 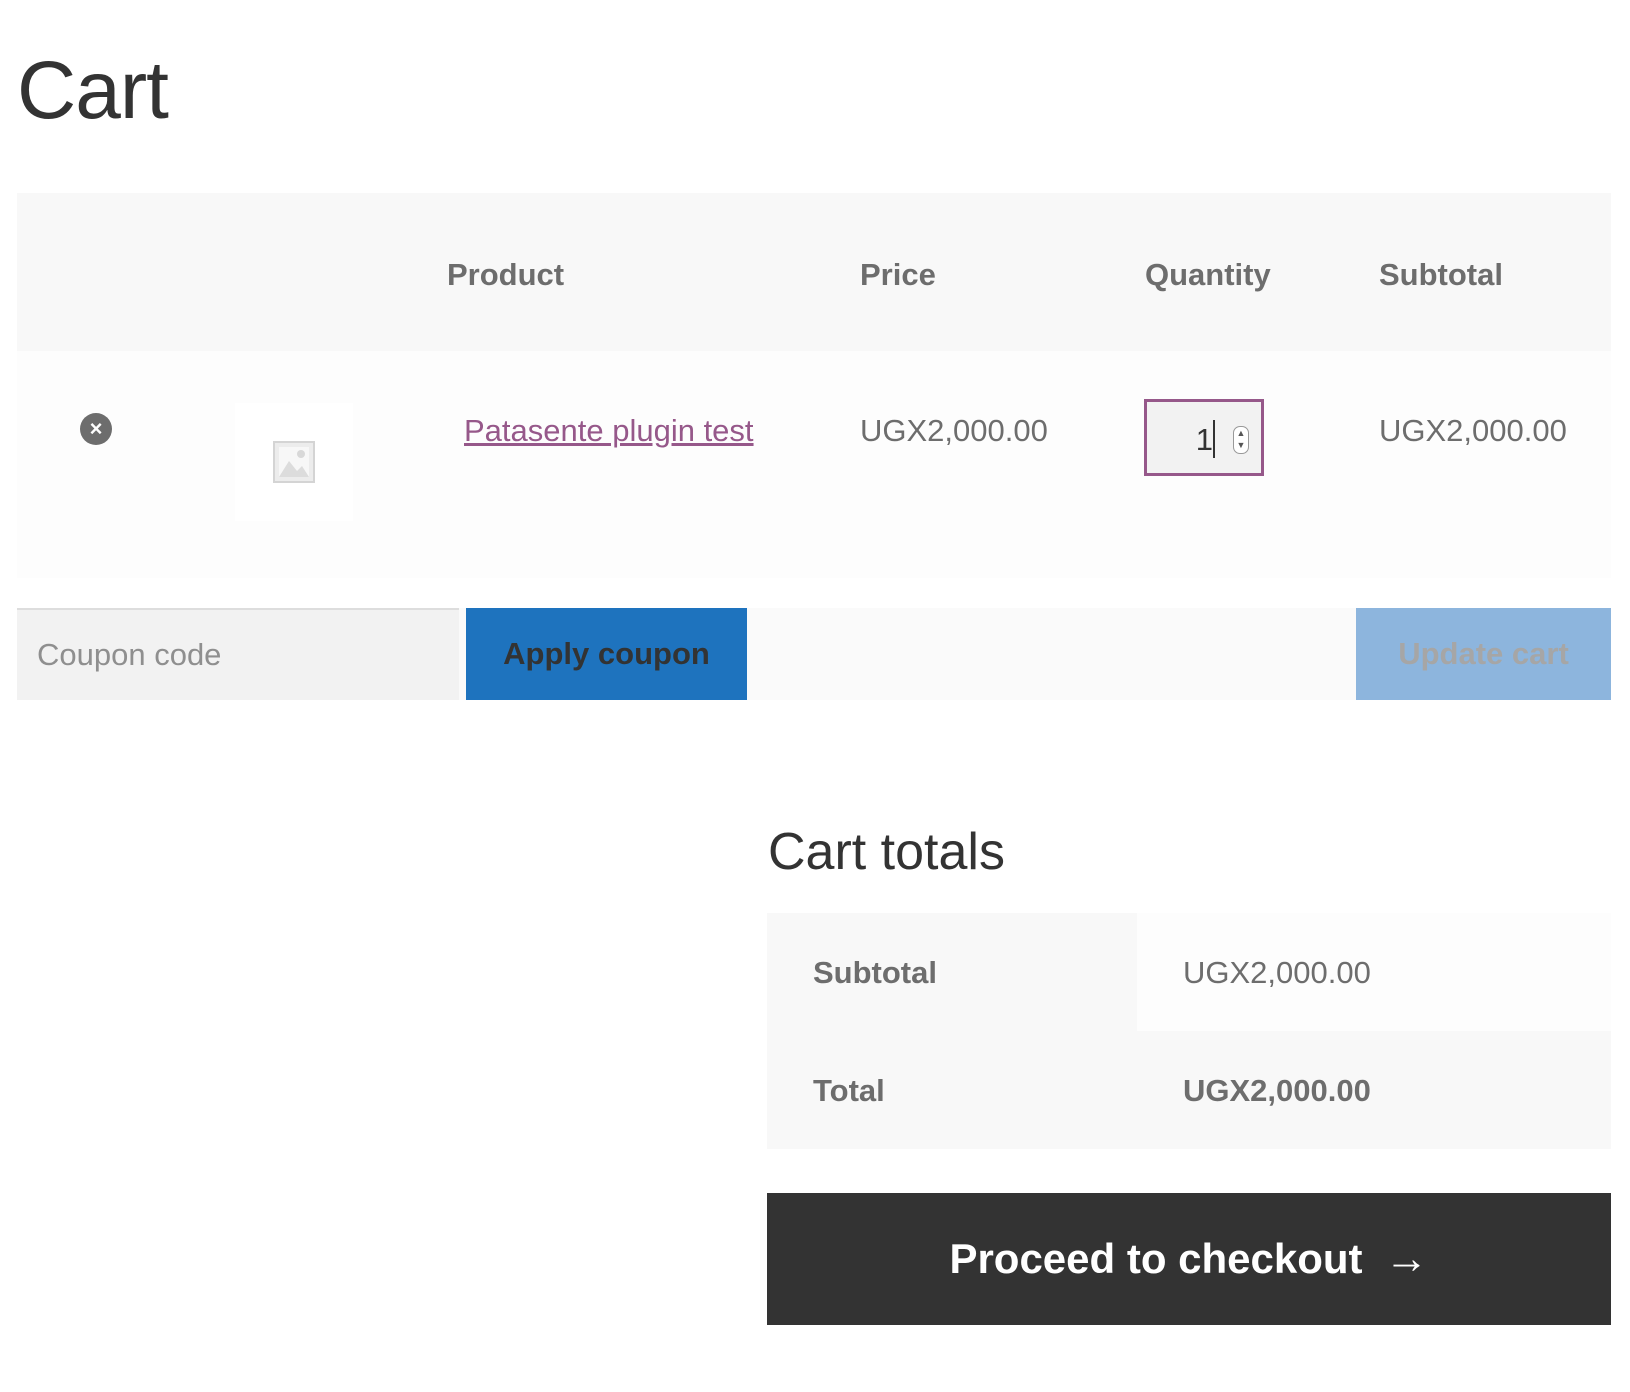 I want to click on quantity-stepper: ▲ ▼, so click(x=1241, y=440).